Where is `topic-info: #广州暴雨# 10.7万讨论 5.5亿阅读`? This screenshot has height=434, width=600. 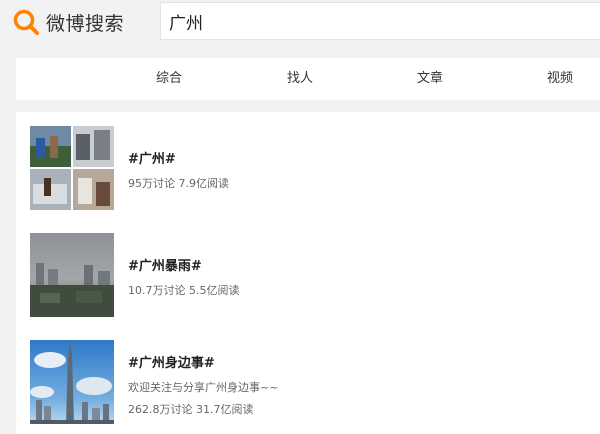 topic-info: #广州暴雨# 10.7万讨论 5.5亿阅读 is located at coordinates (183, 276).